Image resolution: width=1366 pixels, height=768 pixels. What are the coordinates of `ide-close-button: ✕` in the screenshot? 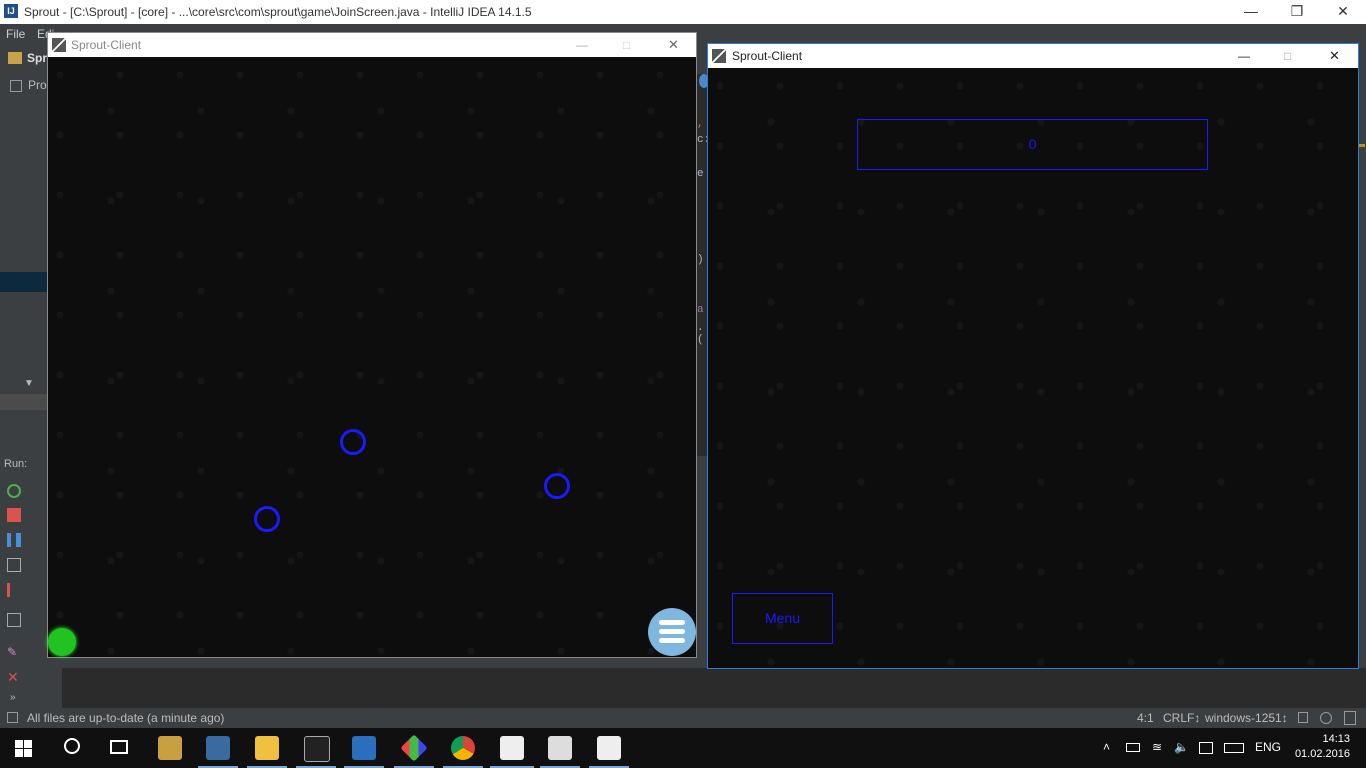 It's located at (1343, 12).